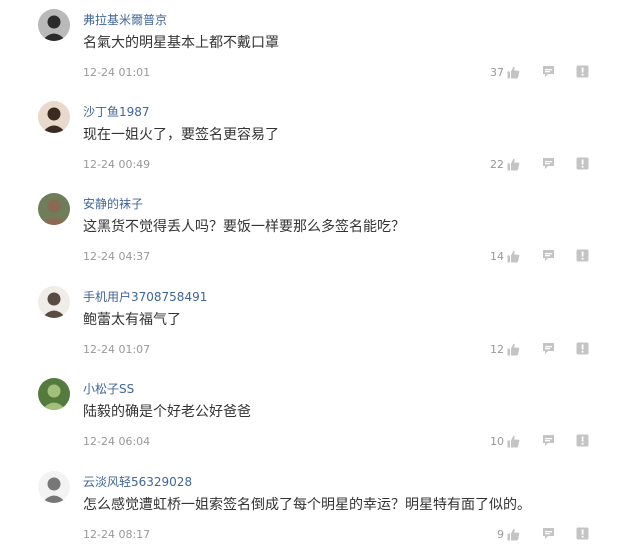 The image size is (640, 555). I want to click on comment-text: 怎么感觉遭虹桥一姐索签名倒成了每个明星的幸运？明星特有面了似的。, so click(307, 505).